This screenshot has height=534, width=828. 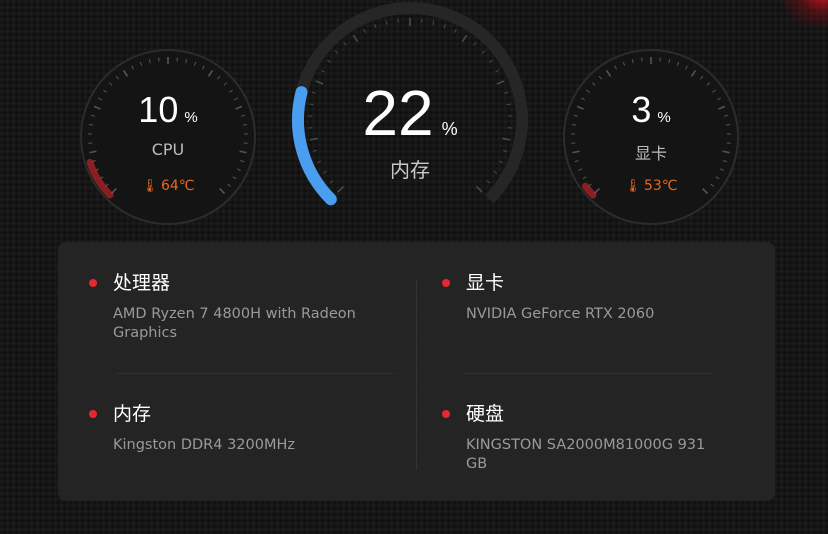 What do you see at coordinates (650, 153) in the screenshot?
I see `gpu-gauge-label: 显卡` at bounding box center [650, 153].